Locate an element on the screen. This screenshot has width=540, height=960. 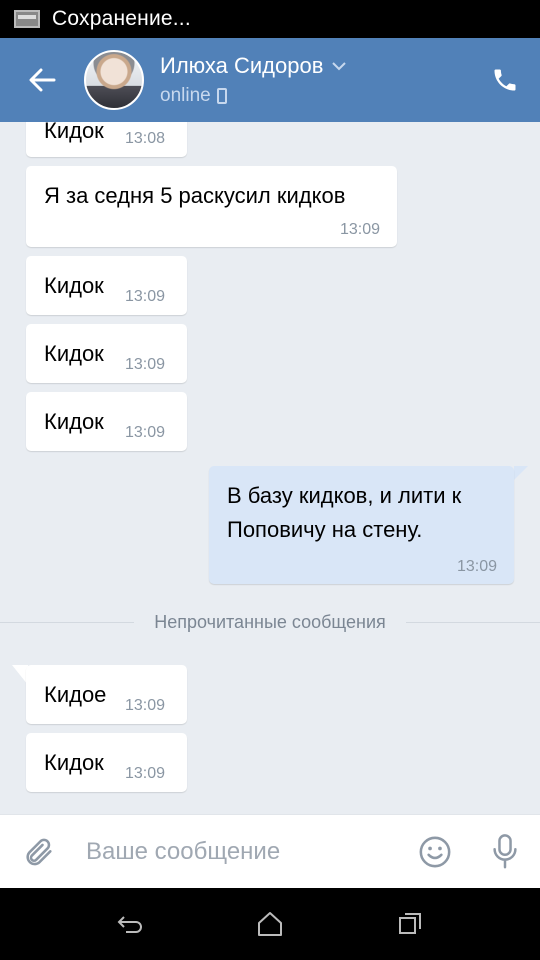
contact-info: Илюха Сидоров online is located at coordinates (315, 80).